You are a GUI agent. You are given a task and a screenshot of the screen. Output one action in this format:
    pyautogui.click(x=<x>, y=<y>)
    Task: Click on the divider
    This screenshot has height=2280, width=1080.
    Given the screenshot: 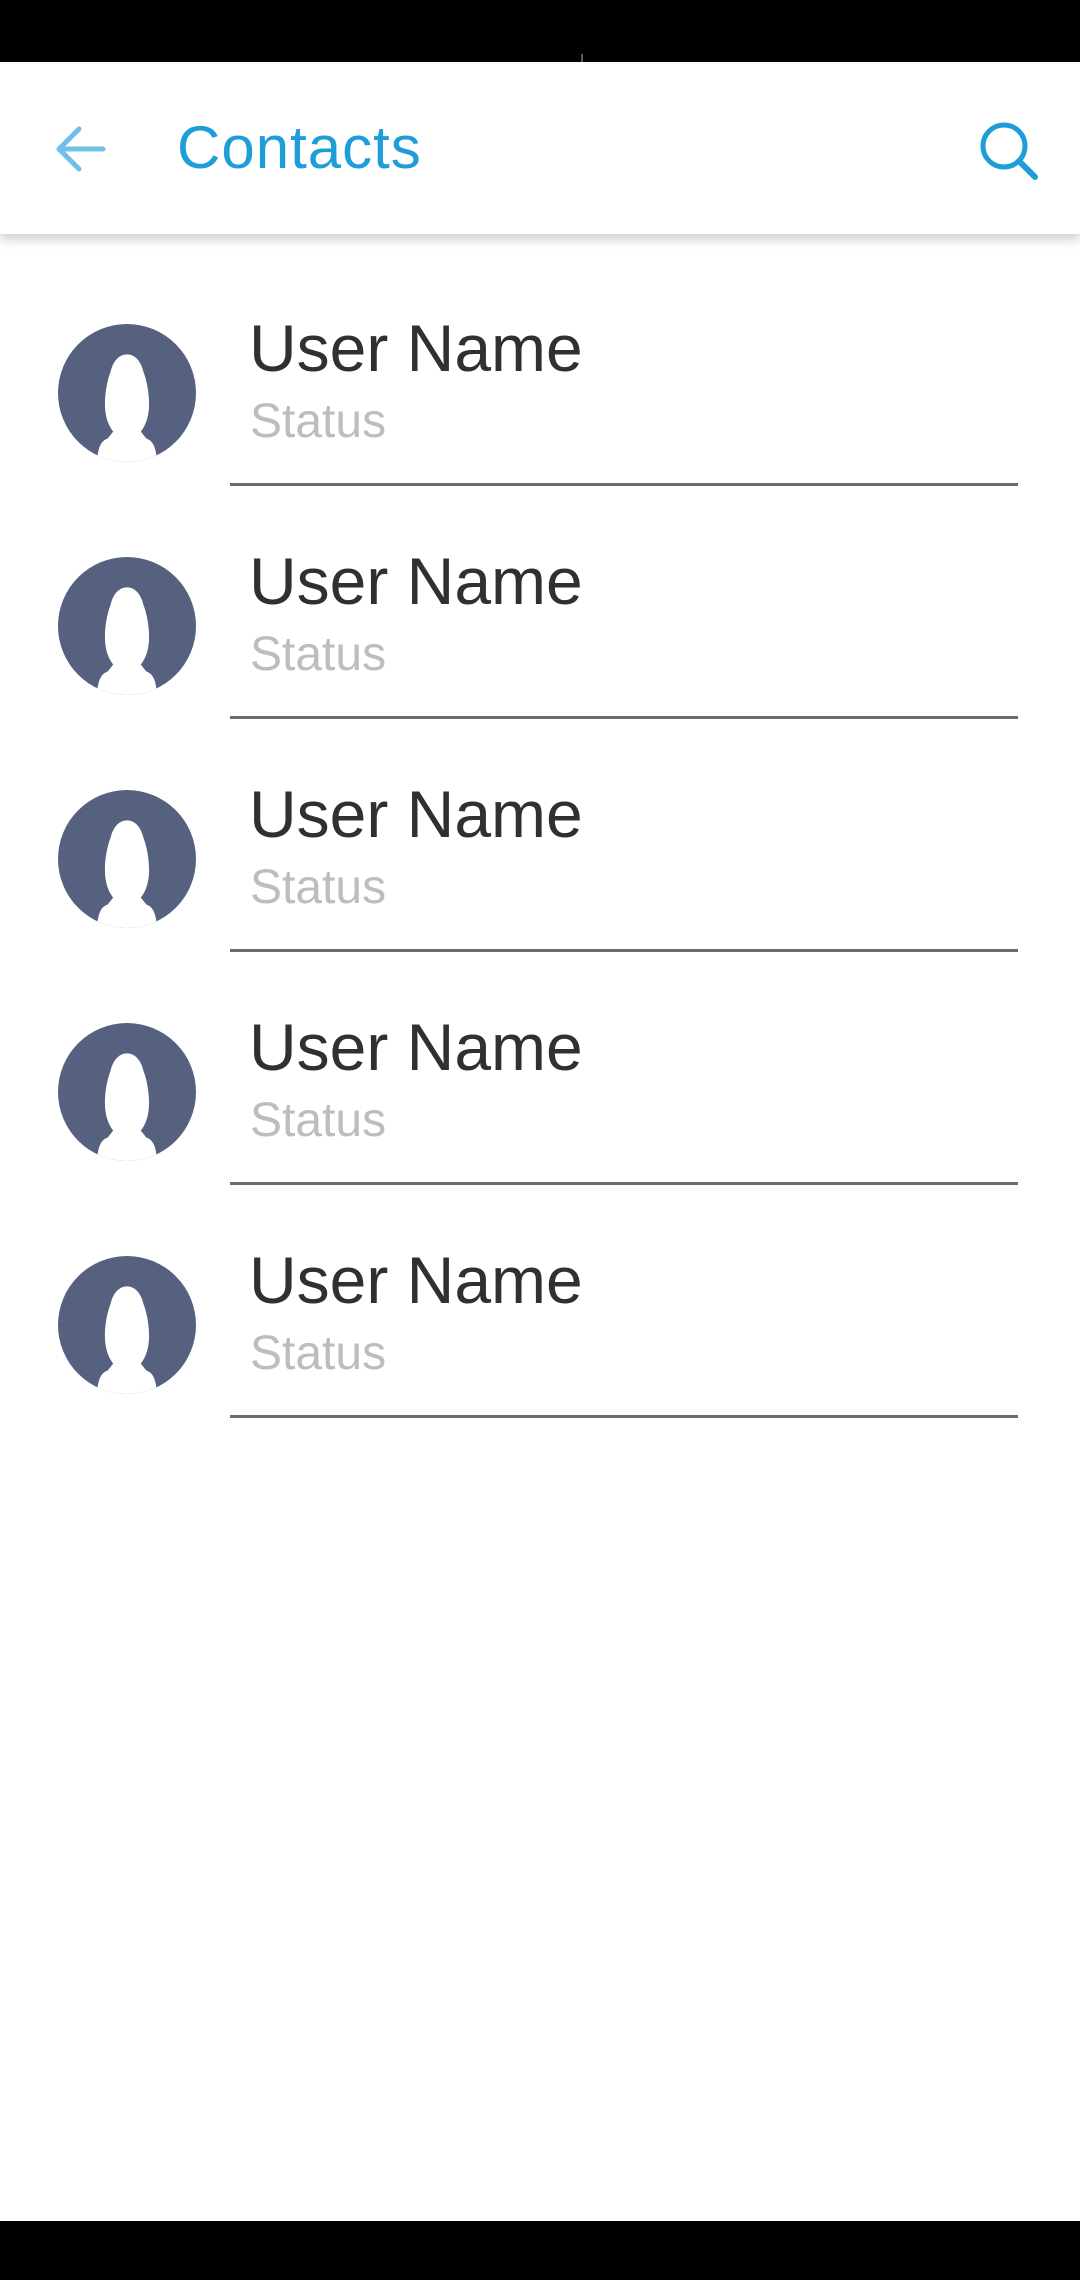 What is the action you would take?
    pyautogui.click(x=624, y=1416)
    